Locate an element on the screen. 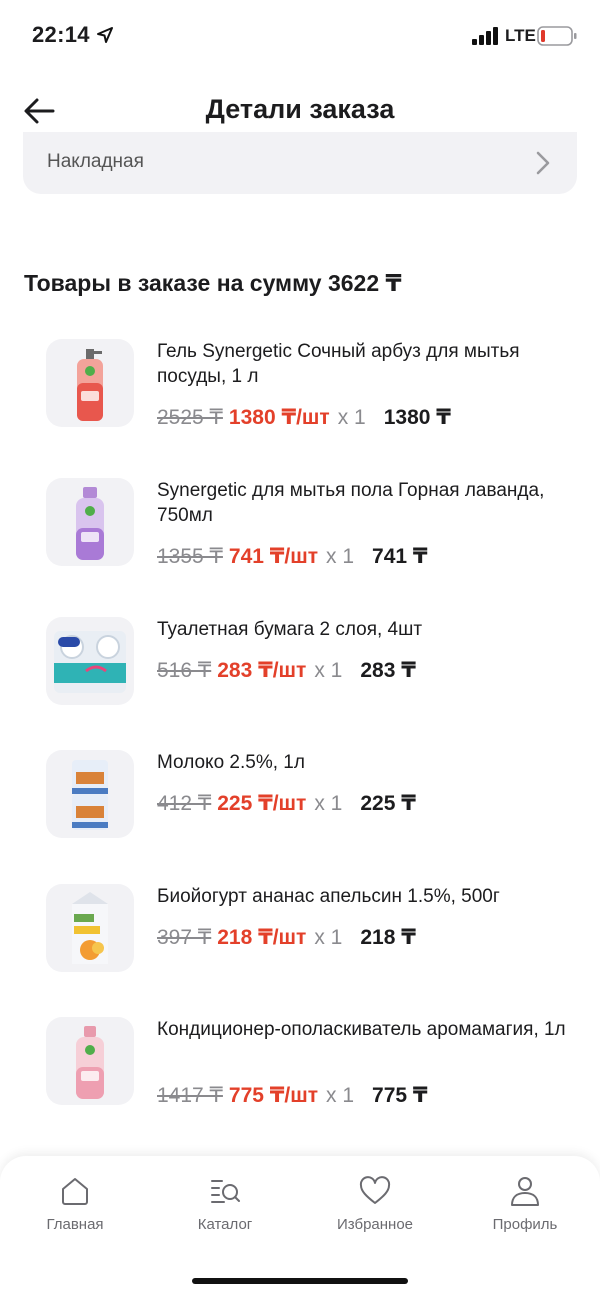 This screenshot has width=600, height=1297. old-price: 516 ₸ is located at coordinates (184, 670).